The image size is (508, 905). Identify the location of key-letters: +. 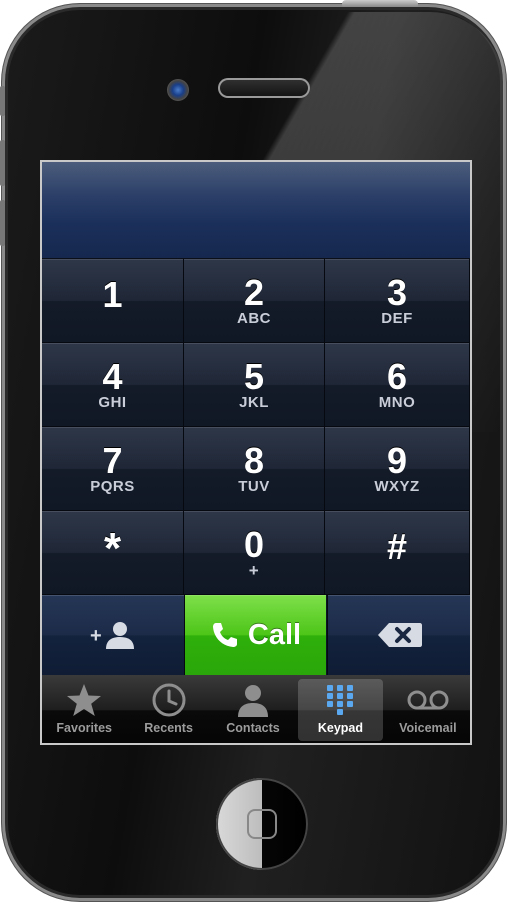
(254, 570).